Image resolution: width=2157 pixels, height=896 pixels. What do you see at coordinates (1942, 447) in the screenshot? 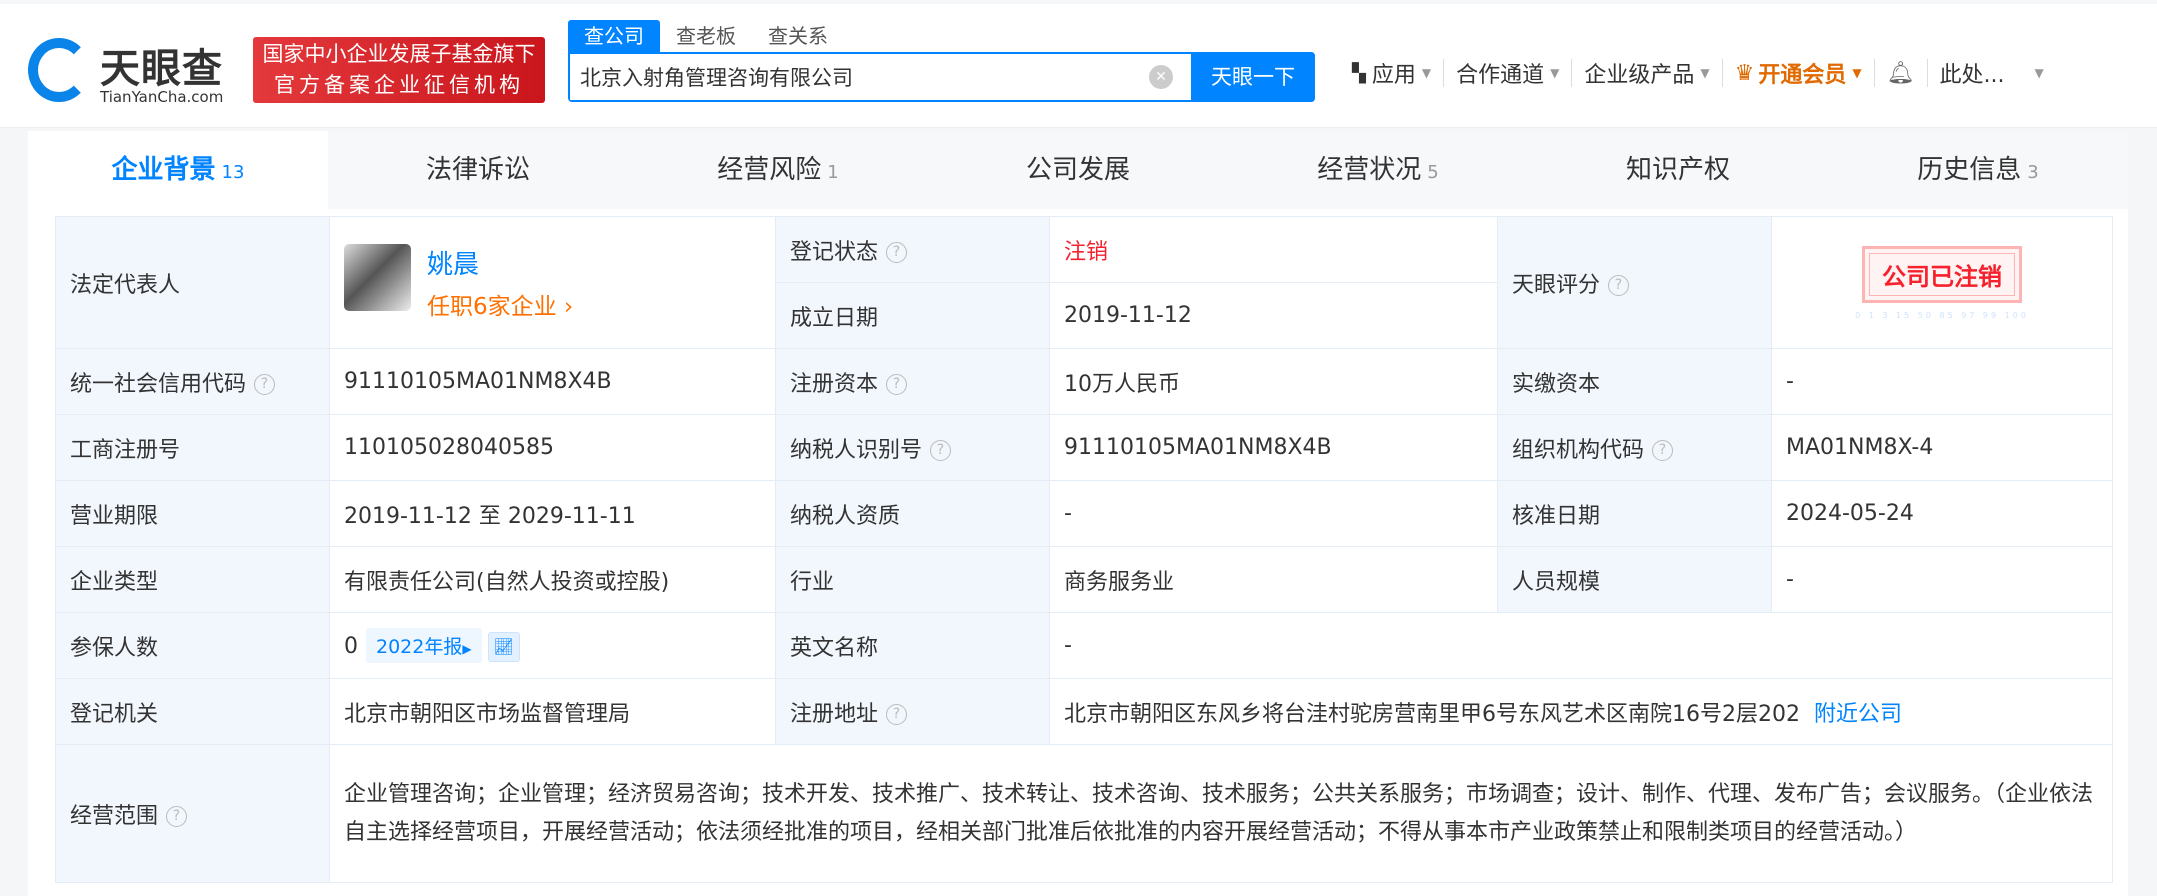
I see `org-code-value: MA01NM8X-4` at bounding box center [1942, 447].